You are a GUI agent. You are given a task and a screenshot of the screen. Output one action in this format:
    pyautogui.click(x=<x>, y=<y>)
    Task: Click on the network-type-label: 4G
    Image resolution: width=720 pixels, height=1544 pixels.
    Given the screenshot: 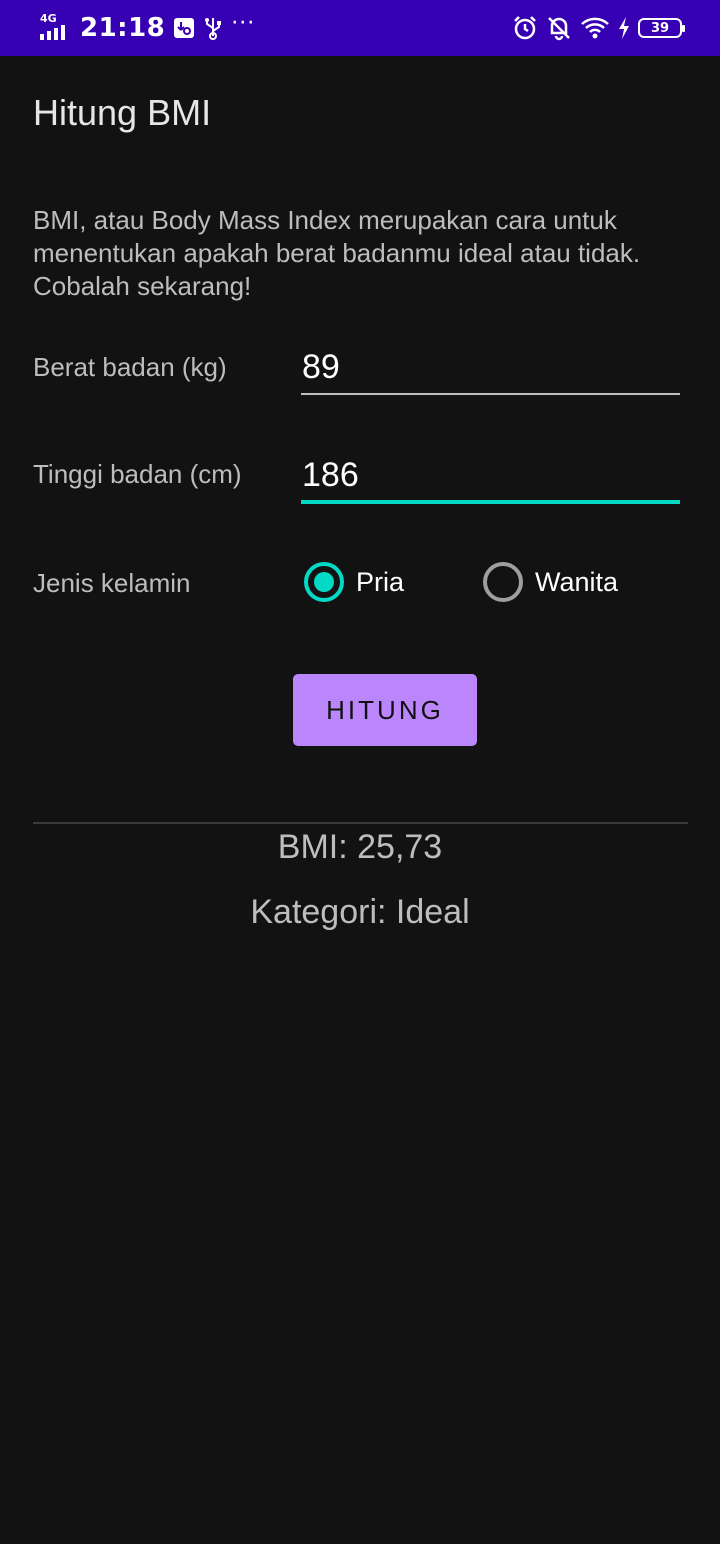 What is the action you would take?
    pyautogui.click(x=48, y=18)
    